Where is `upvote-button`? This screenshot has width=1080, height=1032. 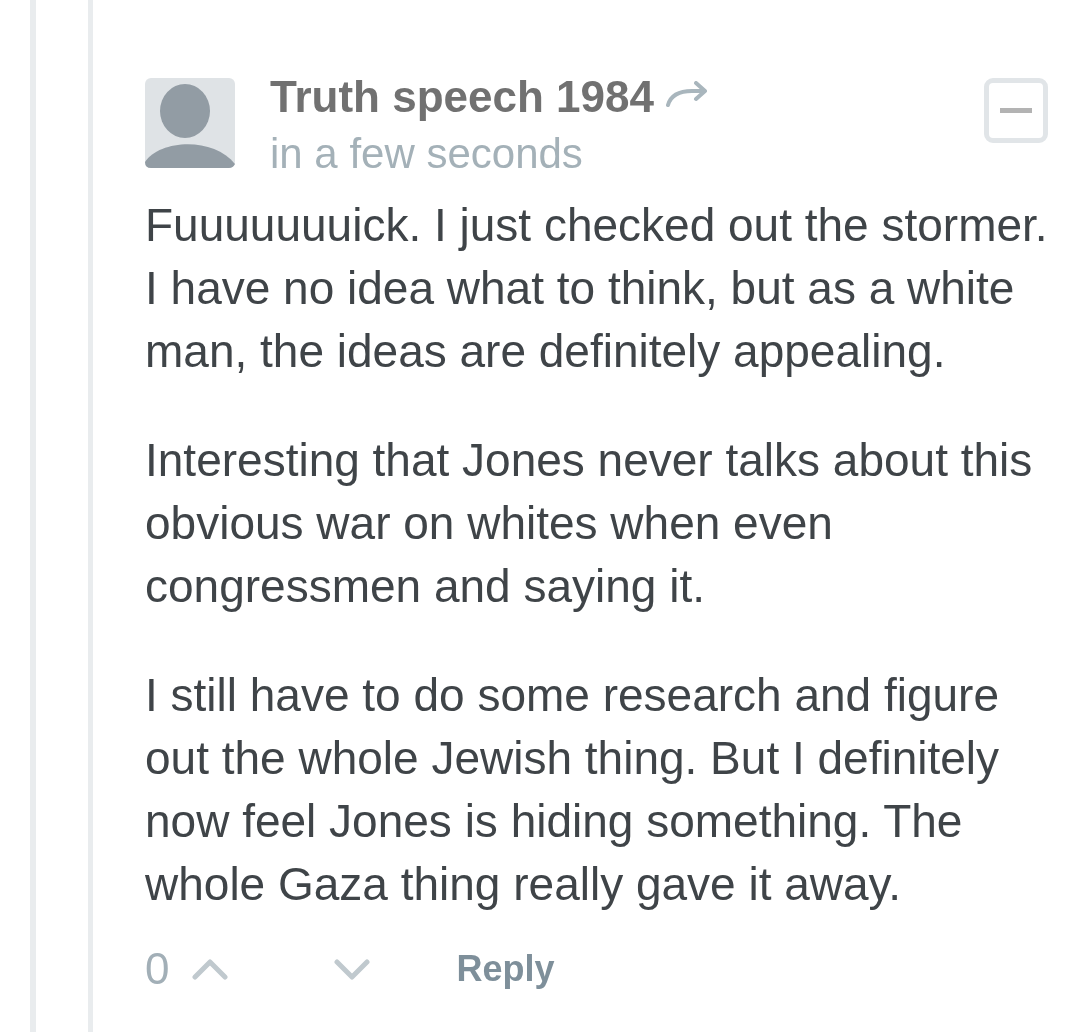
upvote-button is located at coordinates (210, 969).